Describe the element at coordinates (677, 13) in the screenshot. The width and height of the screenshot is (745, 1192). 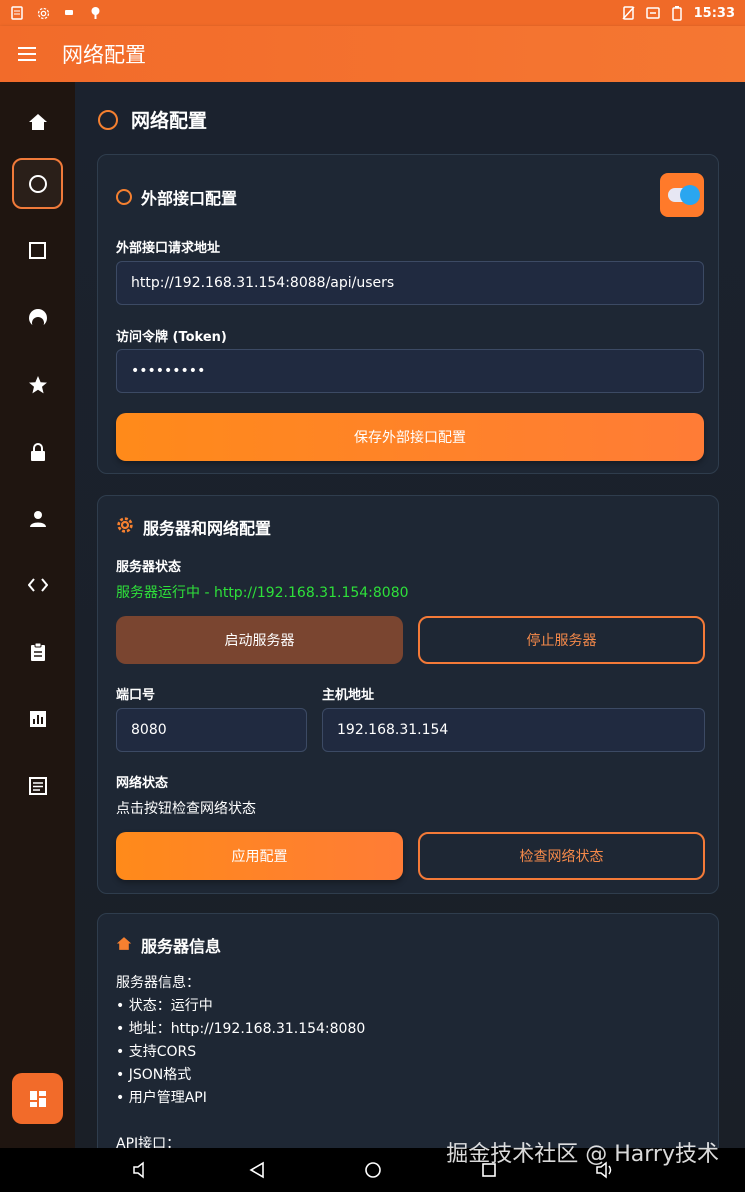
I see `battery-icon` at that location.